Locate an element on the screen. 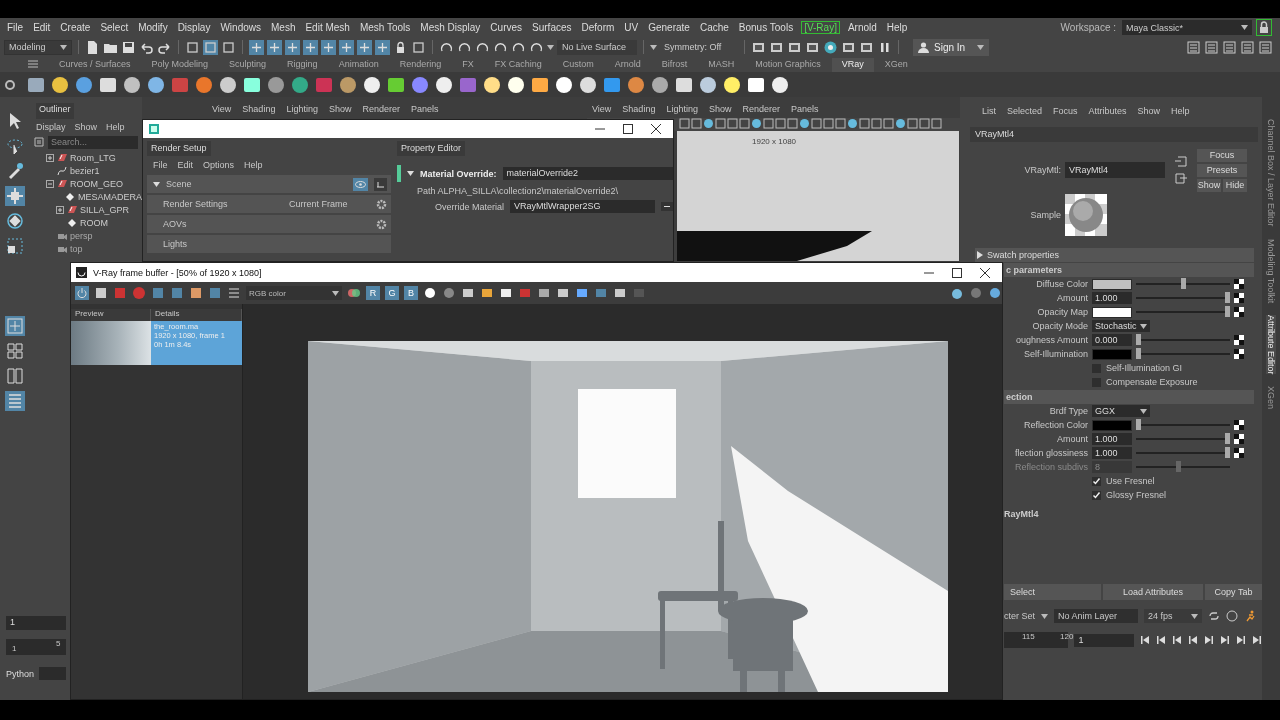 This screenshot has height=720, width=1280. menu-item: UV is located at coordinates (631, 27).